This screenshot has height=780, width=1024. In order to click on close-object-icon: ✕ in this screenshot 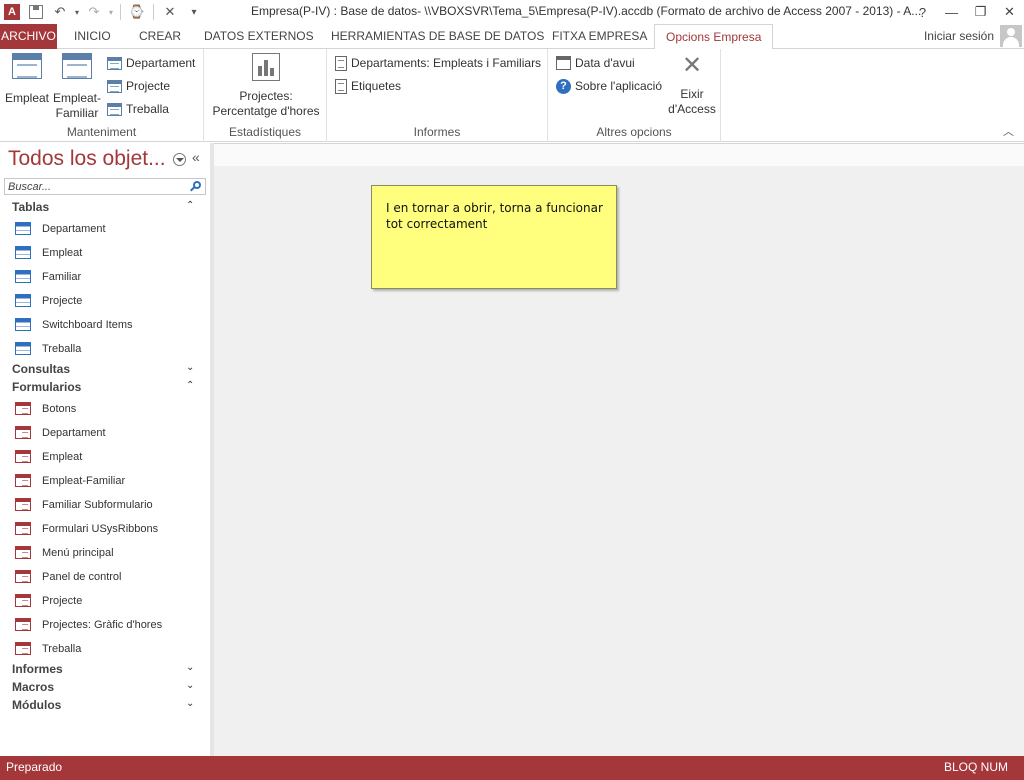, I will do `click(170, 12)`.